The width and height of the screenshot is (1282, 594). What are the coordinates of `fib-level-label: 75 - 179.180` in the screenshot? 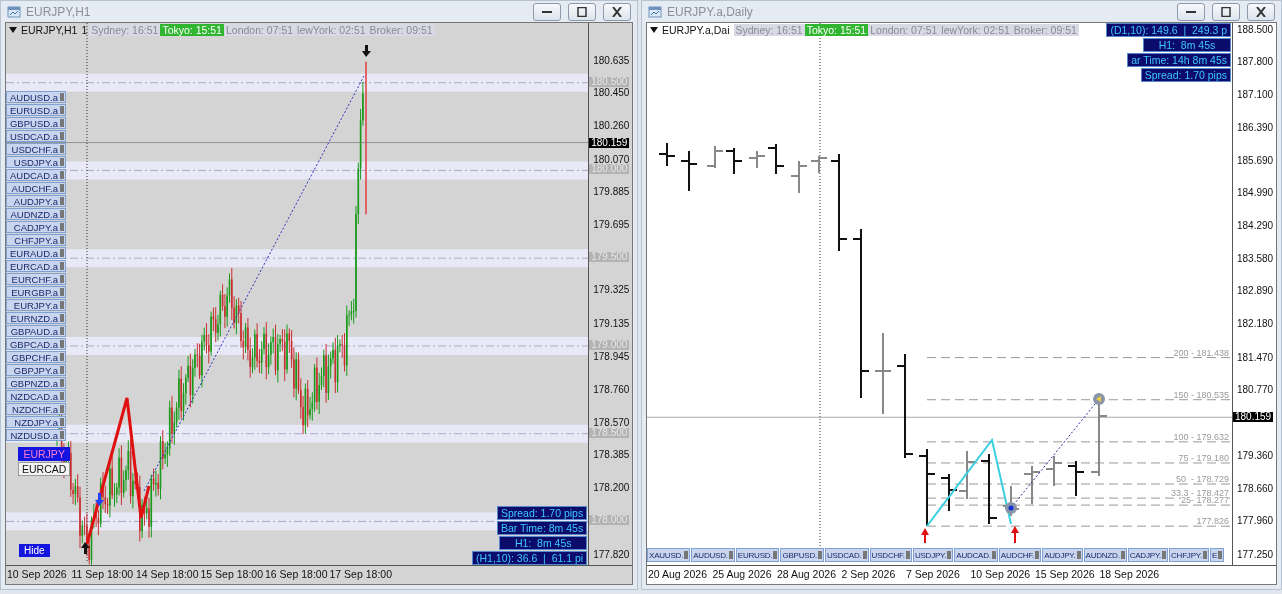 It's located at (1203, 458).